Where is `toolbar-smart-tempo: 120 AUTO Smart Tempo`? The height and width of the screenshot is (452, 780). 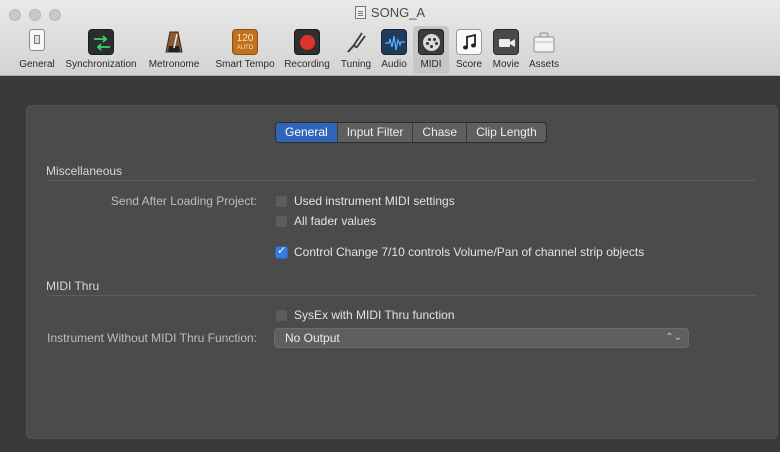 toolbar-smart-tempo: 120 AUTO Smart Tempo is located at coordinates (245, 50).